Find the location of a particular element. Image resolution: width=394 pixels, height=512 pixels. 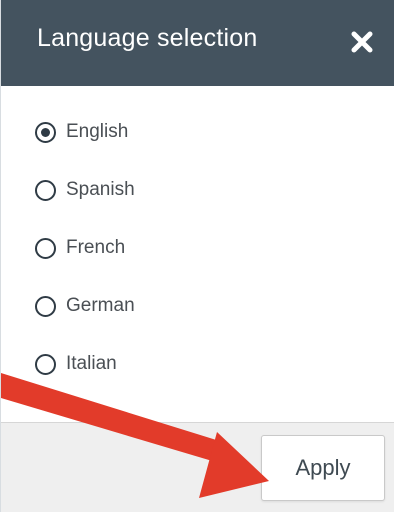

language-option-label: German is located at coordinates (100, 305).